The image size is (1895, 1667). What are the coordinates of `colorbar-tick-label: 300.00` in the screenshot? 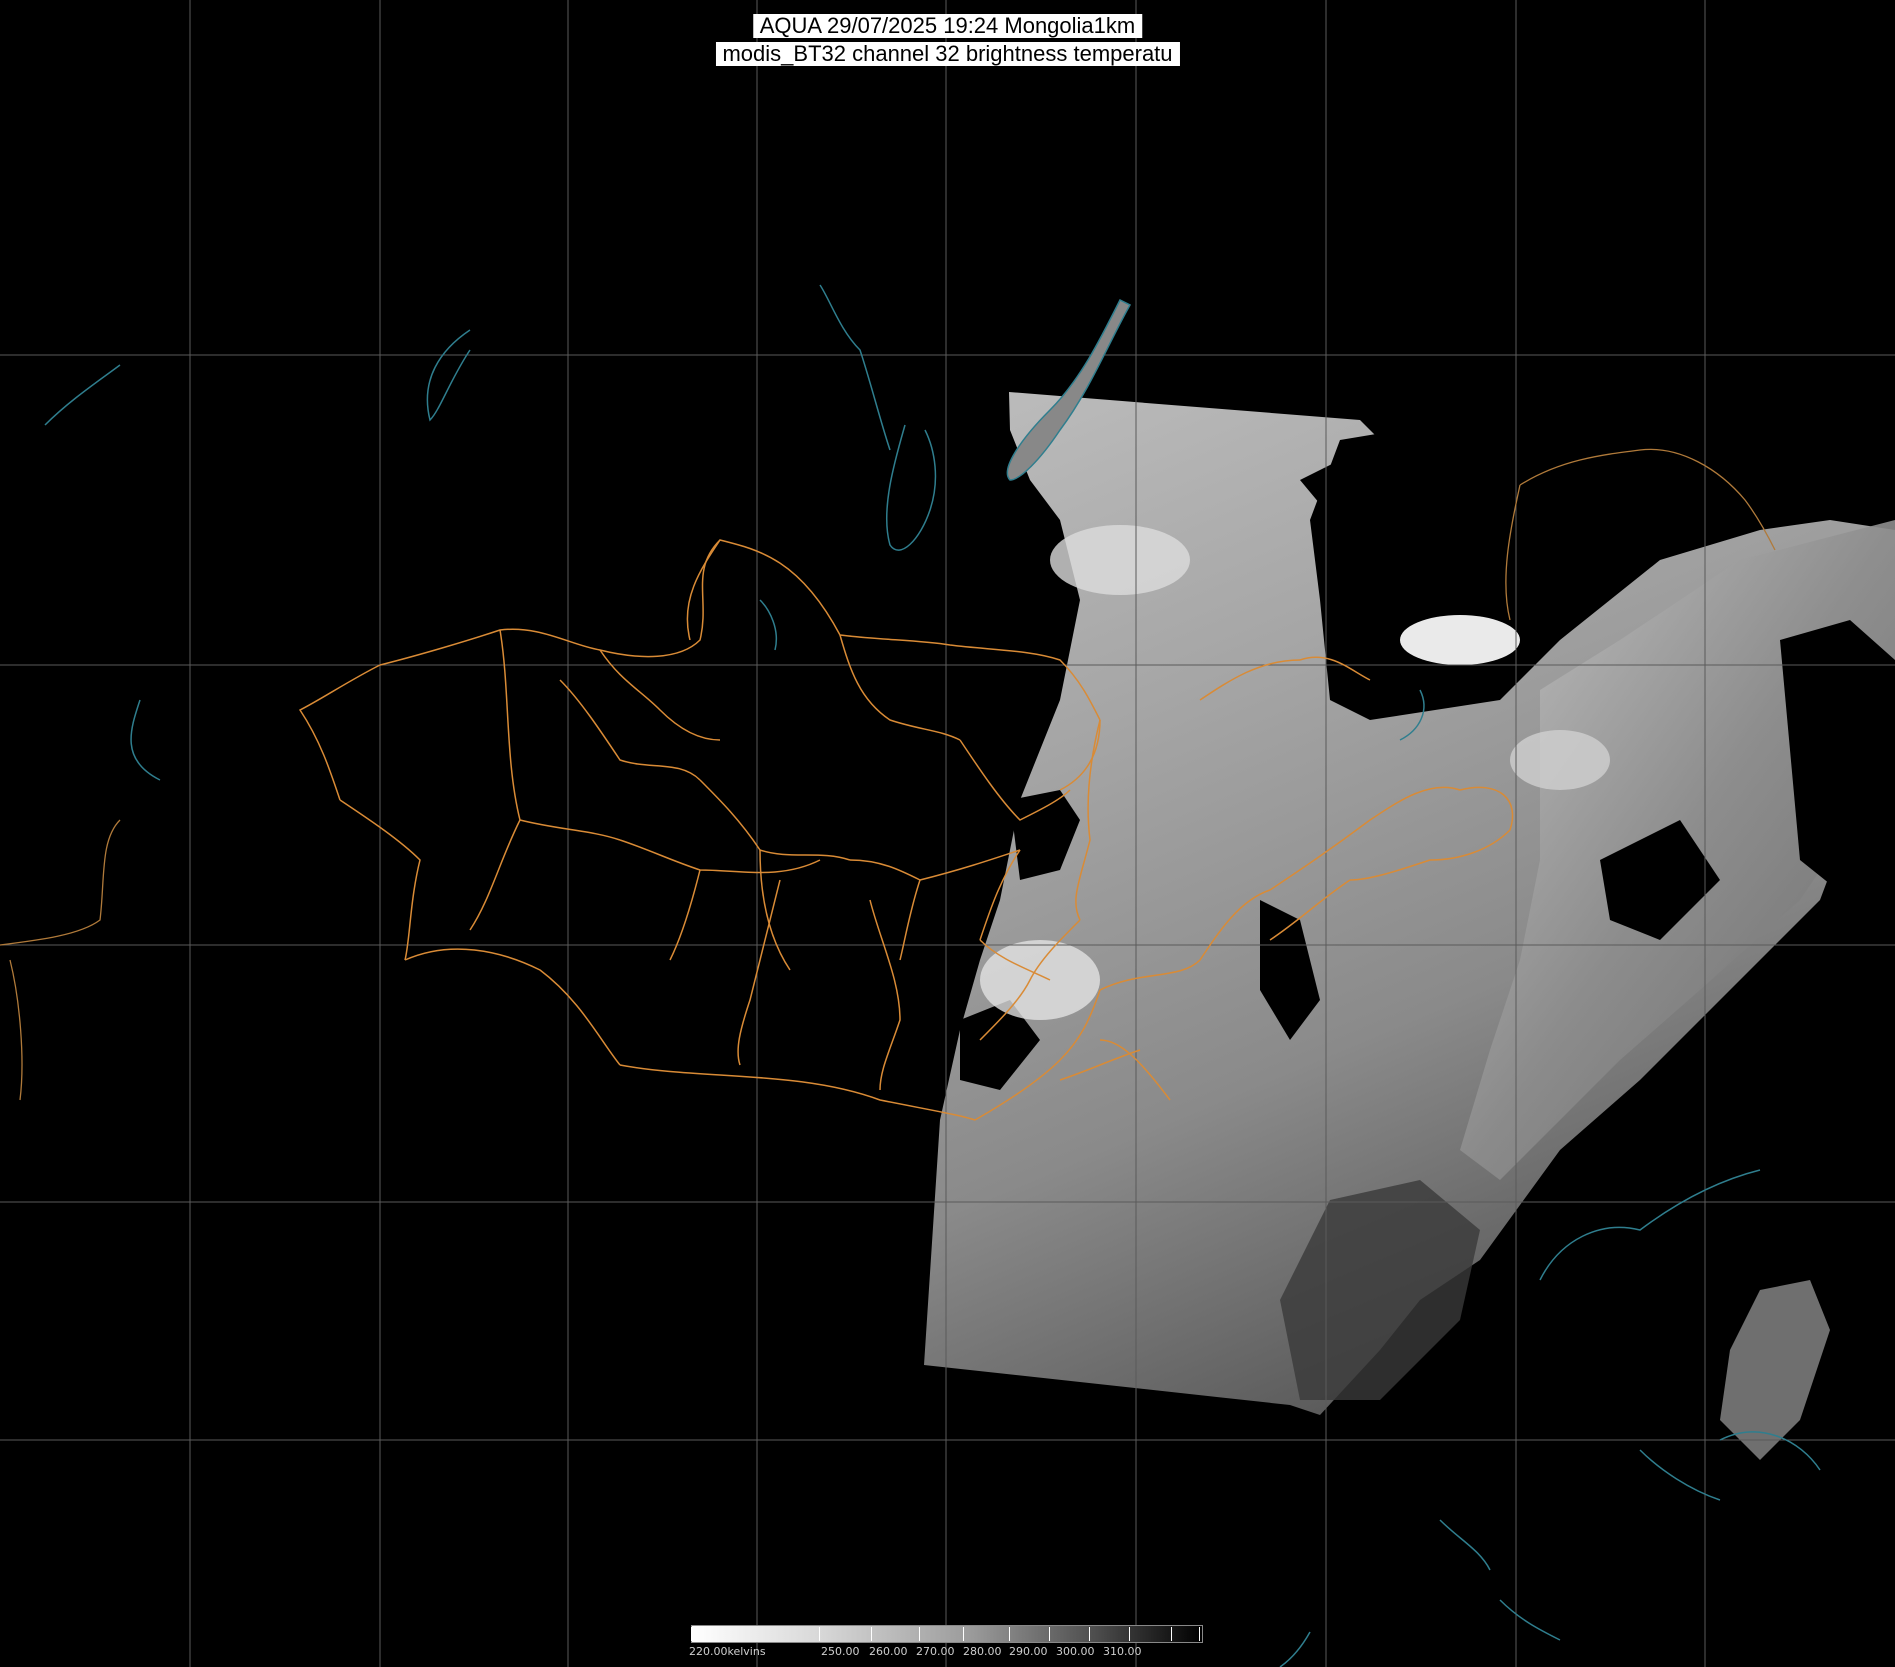 It's located at (1075, 1651).